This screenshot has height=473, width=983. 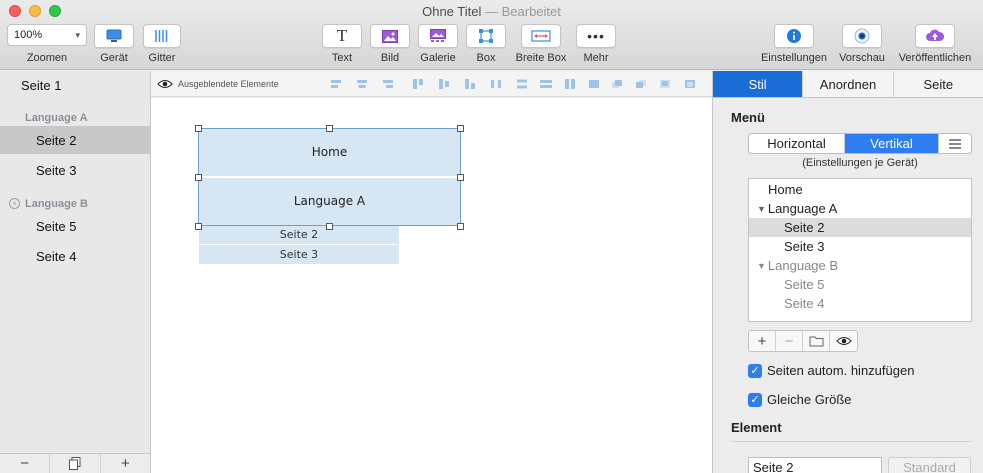 I want to click on publish-tool: Veröffentlichen, so click(x=935, y=44).